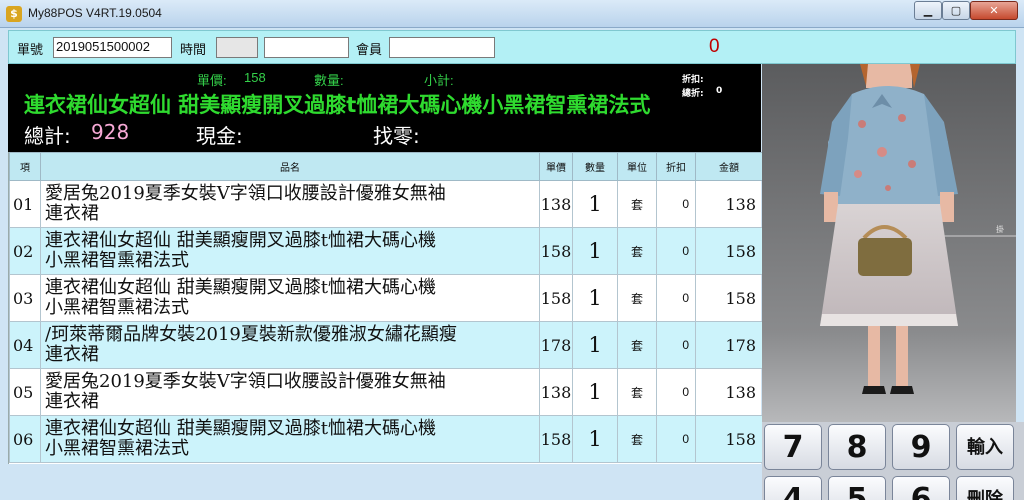 The height and width of the screenshot is (500, 1024). I want to click on row-number: 06, so click(25, 439).